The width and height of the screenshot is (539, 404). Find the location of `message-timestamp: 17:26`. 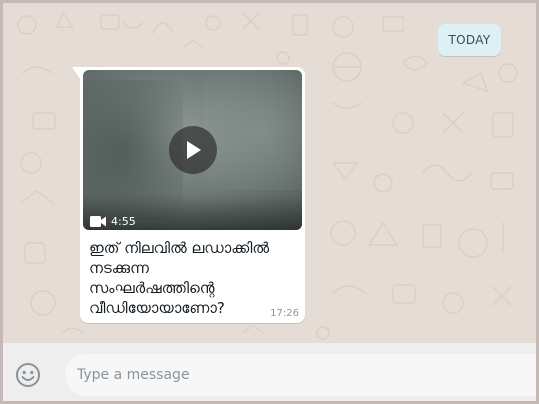

message-timestamp: 17:26 is located at coordinates (284, 313).